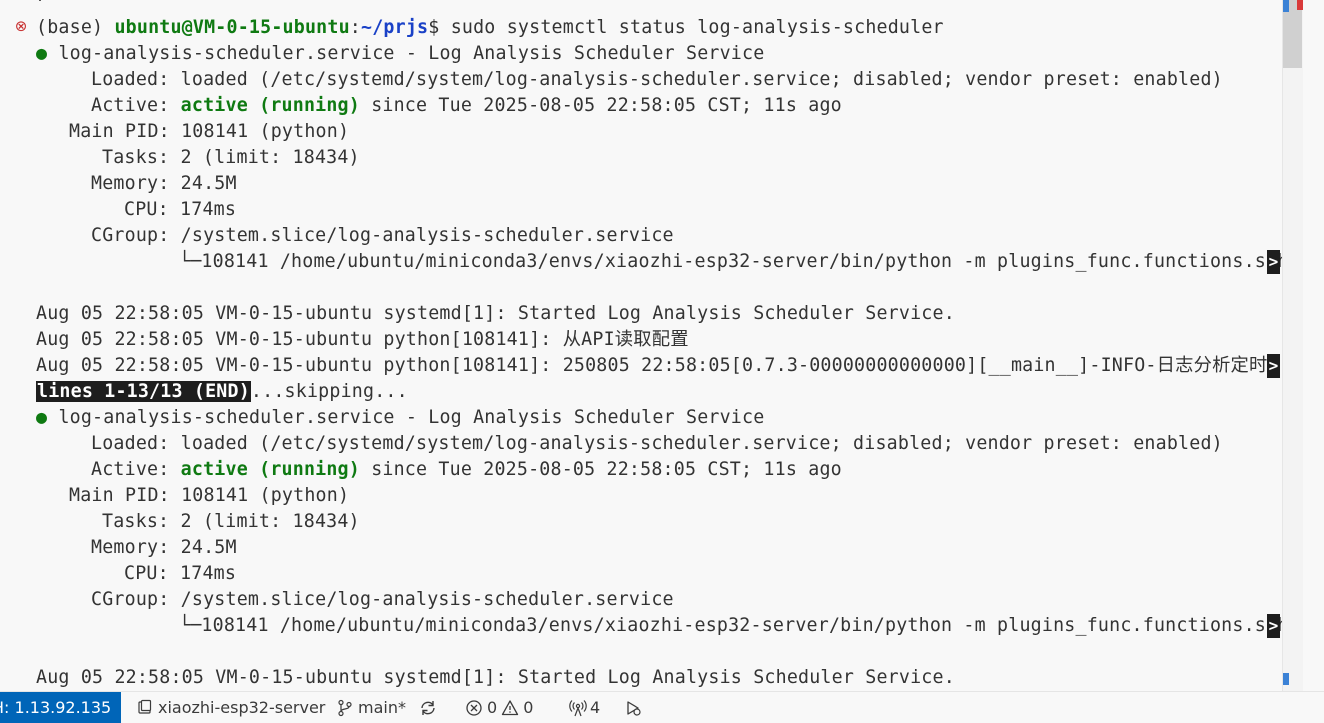 This screenshot has height=723, width=1324. I want to click on branch-item: main*, so click(371, 707).